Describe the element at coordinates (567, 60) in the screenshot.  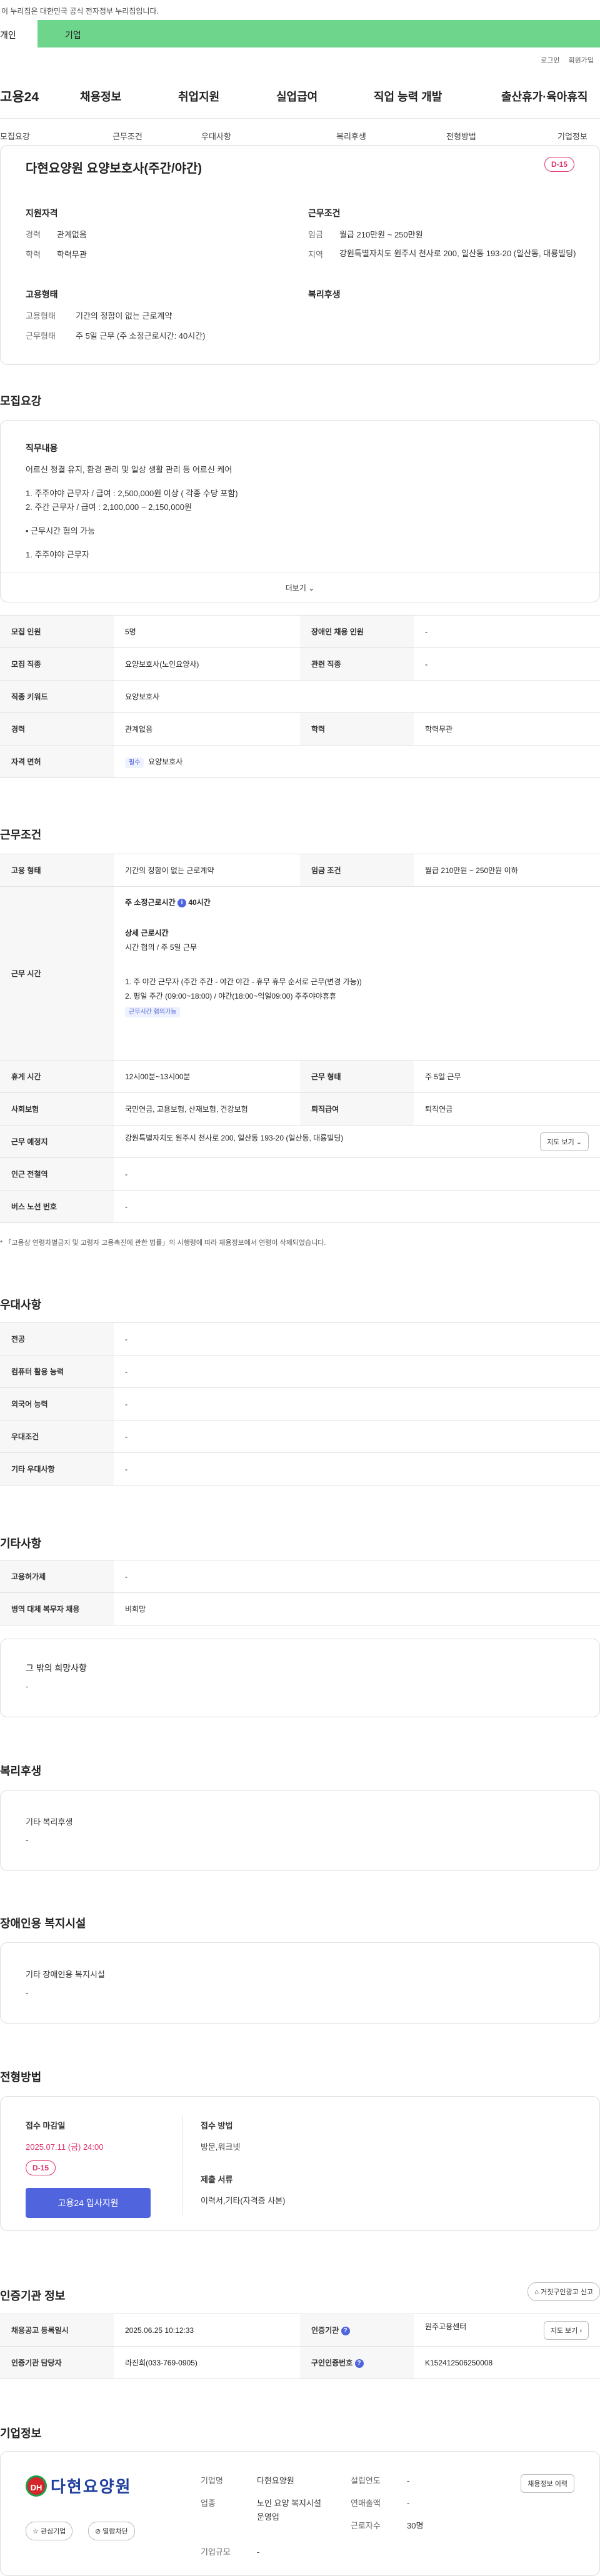
I see `top-links: 로그인 회원가입` at that location.